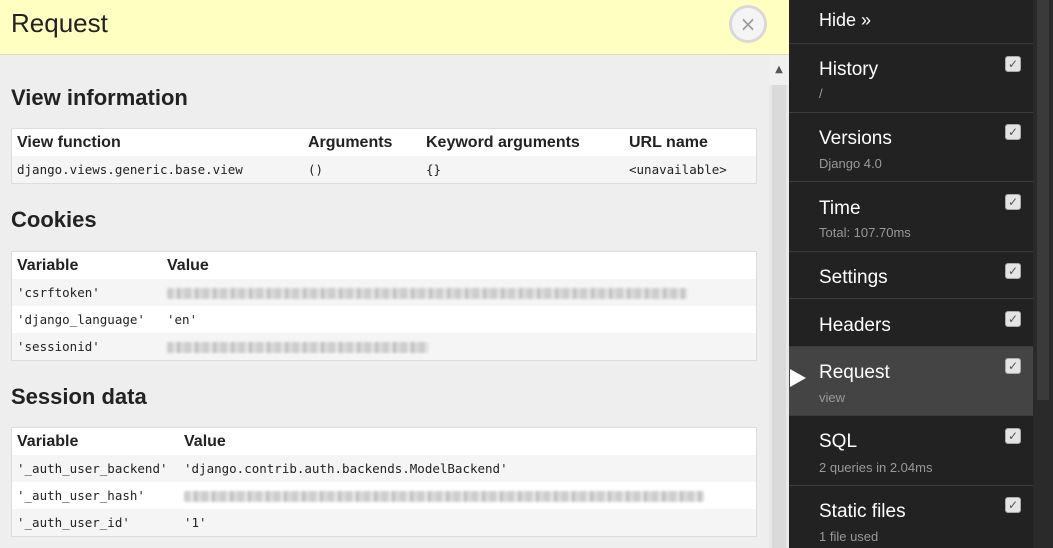  Describe the element at coordinates (821, 93) in the screenshot. I see `toolbar-item-subtitle: /` at that location.